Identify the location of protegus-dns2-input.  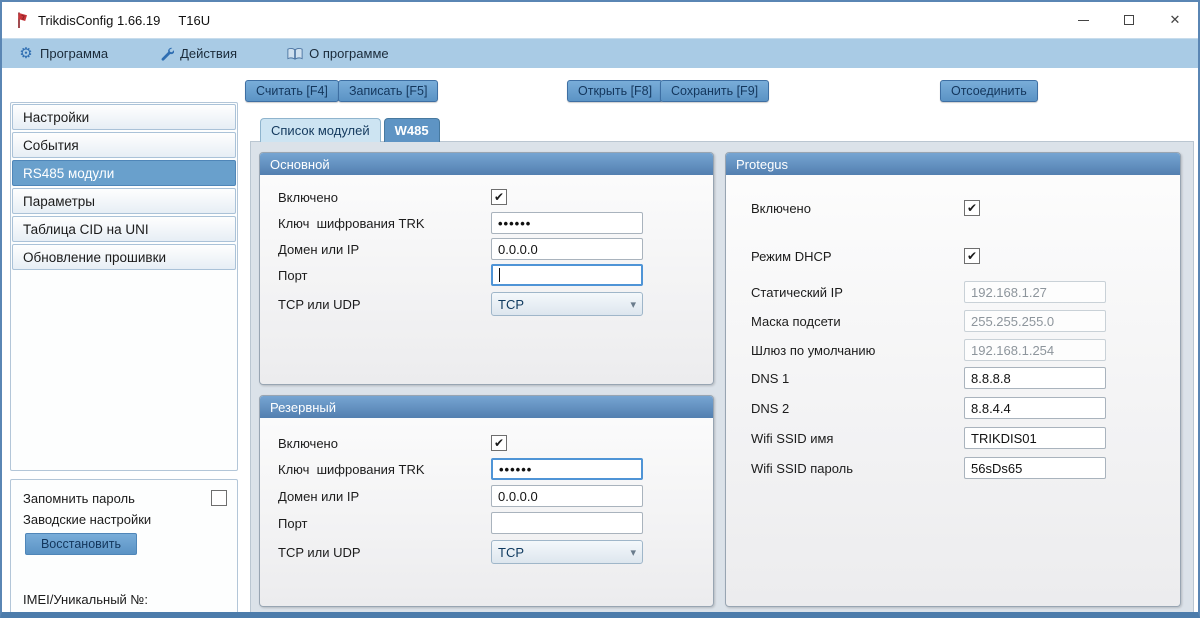
(1035, 408).